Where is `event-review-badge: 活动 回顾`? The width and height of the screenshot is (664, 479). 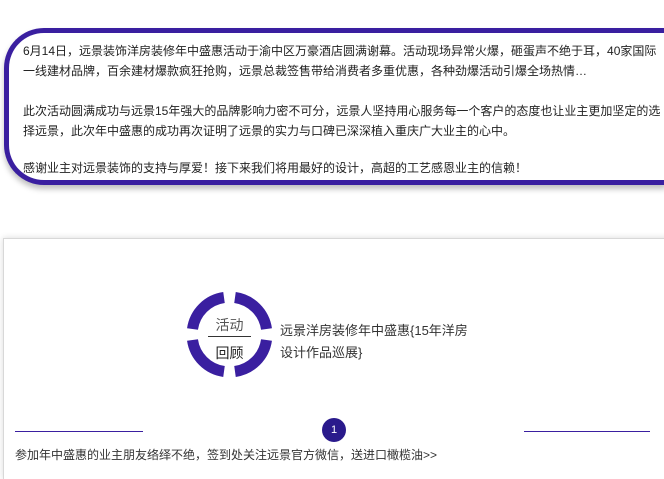
event-review-badge: 活动 回顾 is located at coordinates (229, 334).